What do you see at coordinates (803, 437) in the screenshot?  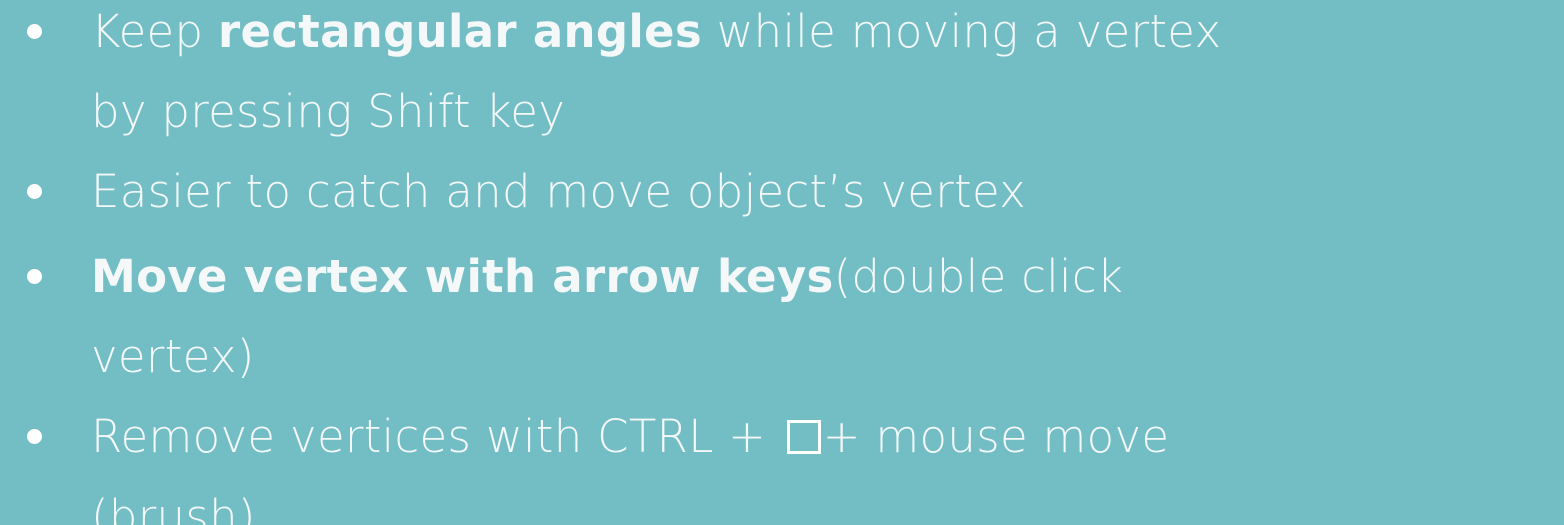 I see `square-brush-icon` at bounding box center [803, 437].